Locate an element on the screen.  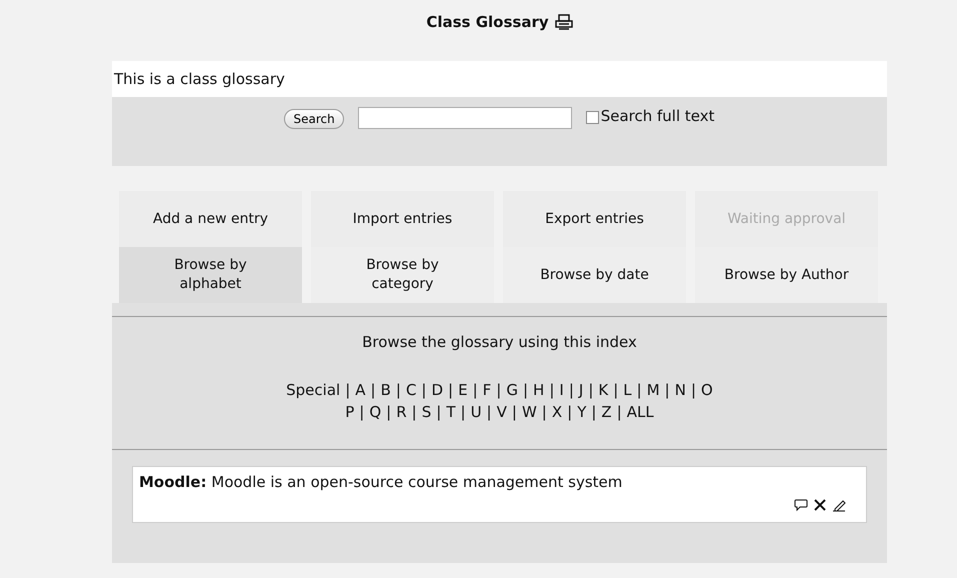
letter-link: V is located at coordinates (501, 412).